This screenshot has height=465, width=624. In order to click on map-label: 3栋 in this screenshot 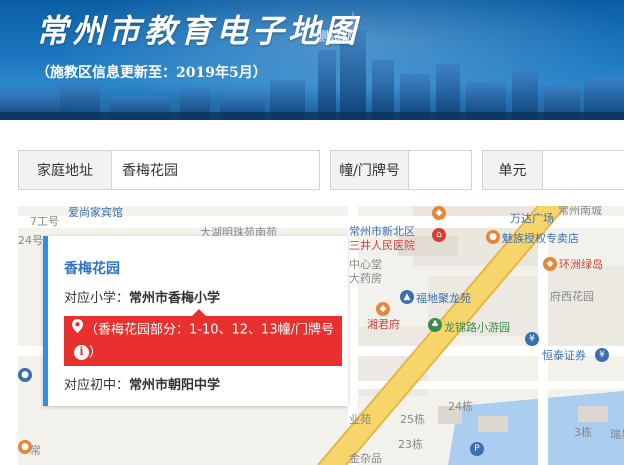, I will do `click(583, 432)`.